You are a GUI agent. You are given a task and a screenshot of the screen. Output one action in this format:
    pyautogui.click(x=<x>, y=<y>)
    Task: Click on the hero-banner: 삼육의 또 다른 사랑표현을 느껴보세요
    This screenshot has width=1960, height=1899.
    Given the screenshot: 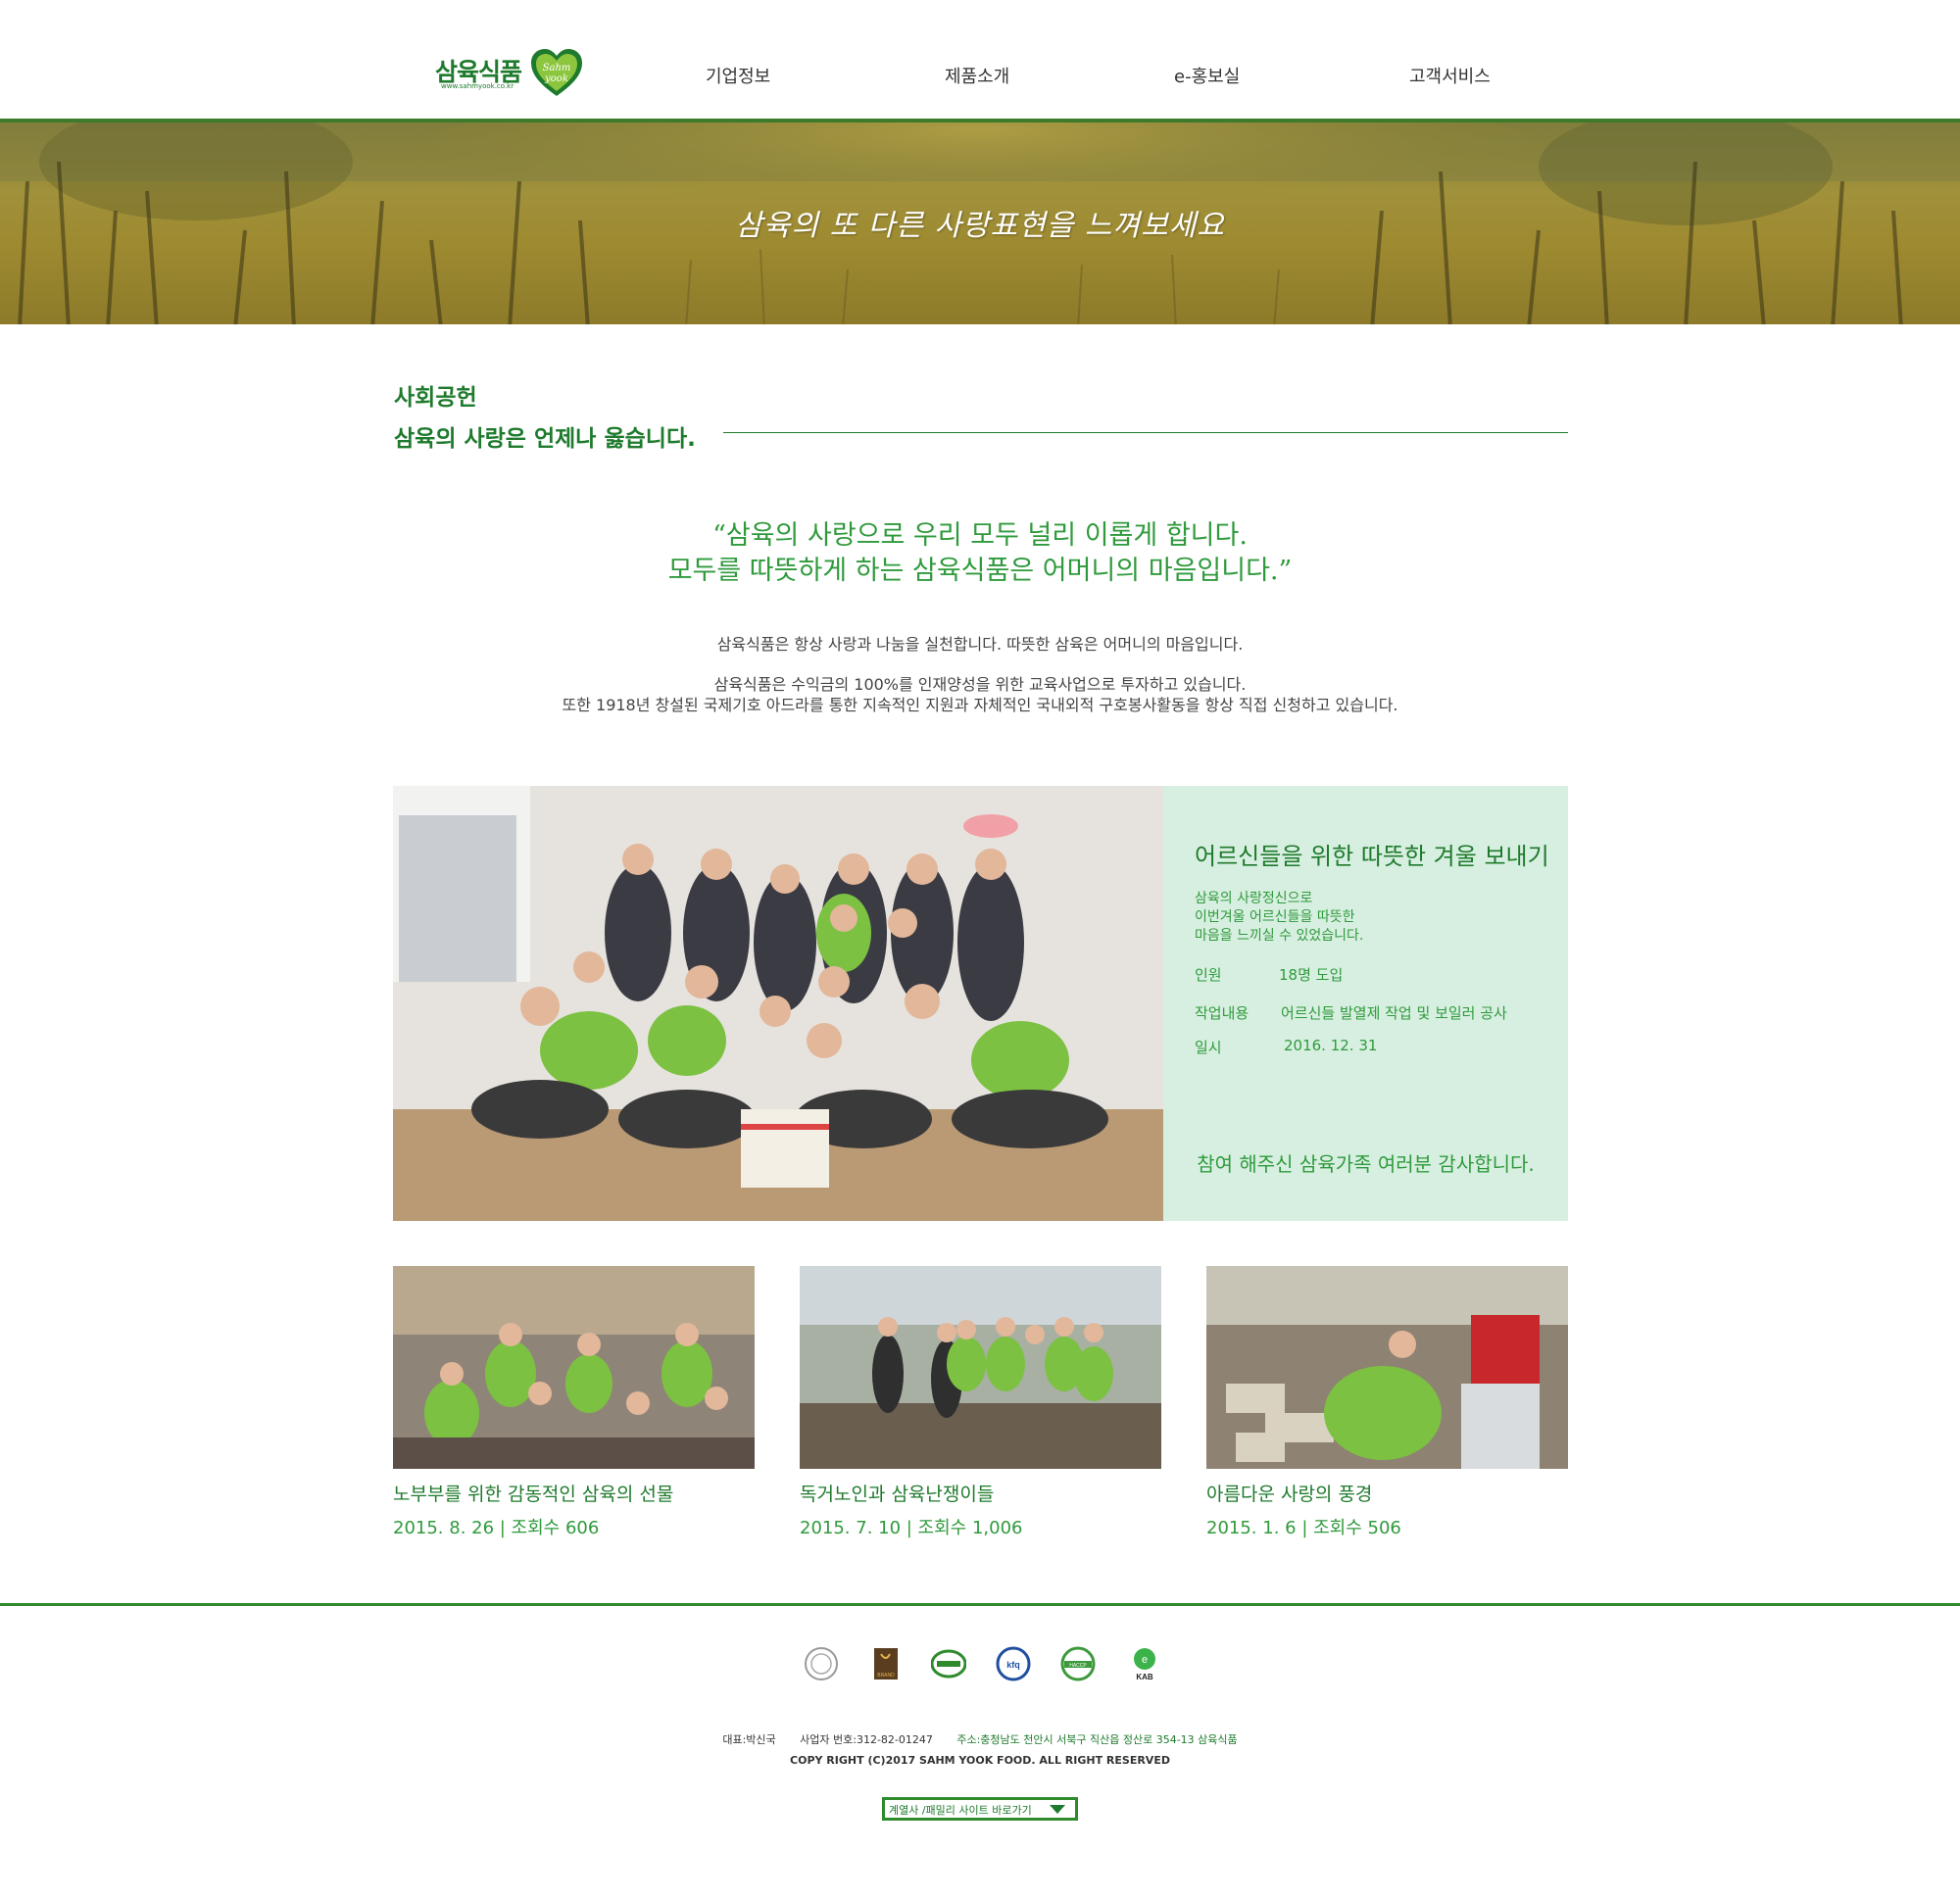 What is the action you would take?
    pyautogui.click(x=980, y=221)
    